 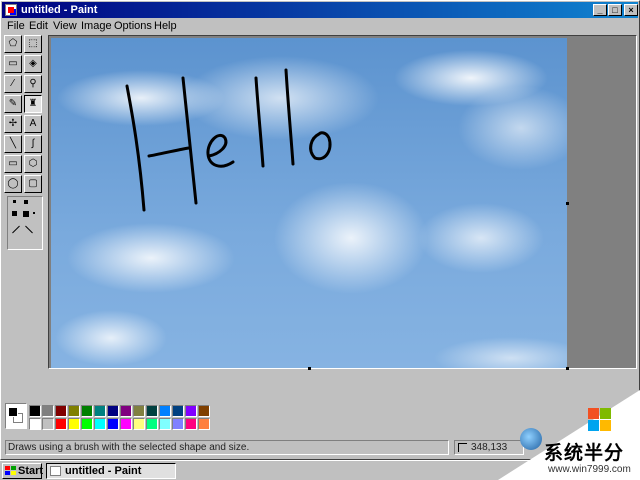 I want to click on resize-handle-right, so click(x=567, y=203).